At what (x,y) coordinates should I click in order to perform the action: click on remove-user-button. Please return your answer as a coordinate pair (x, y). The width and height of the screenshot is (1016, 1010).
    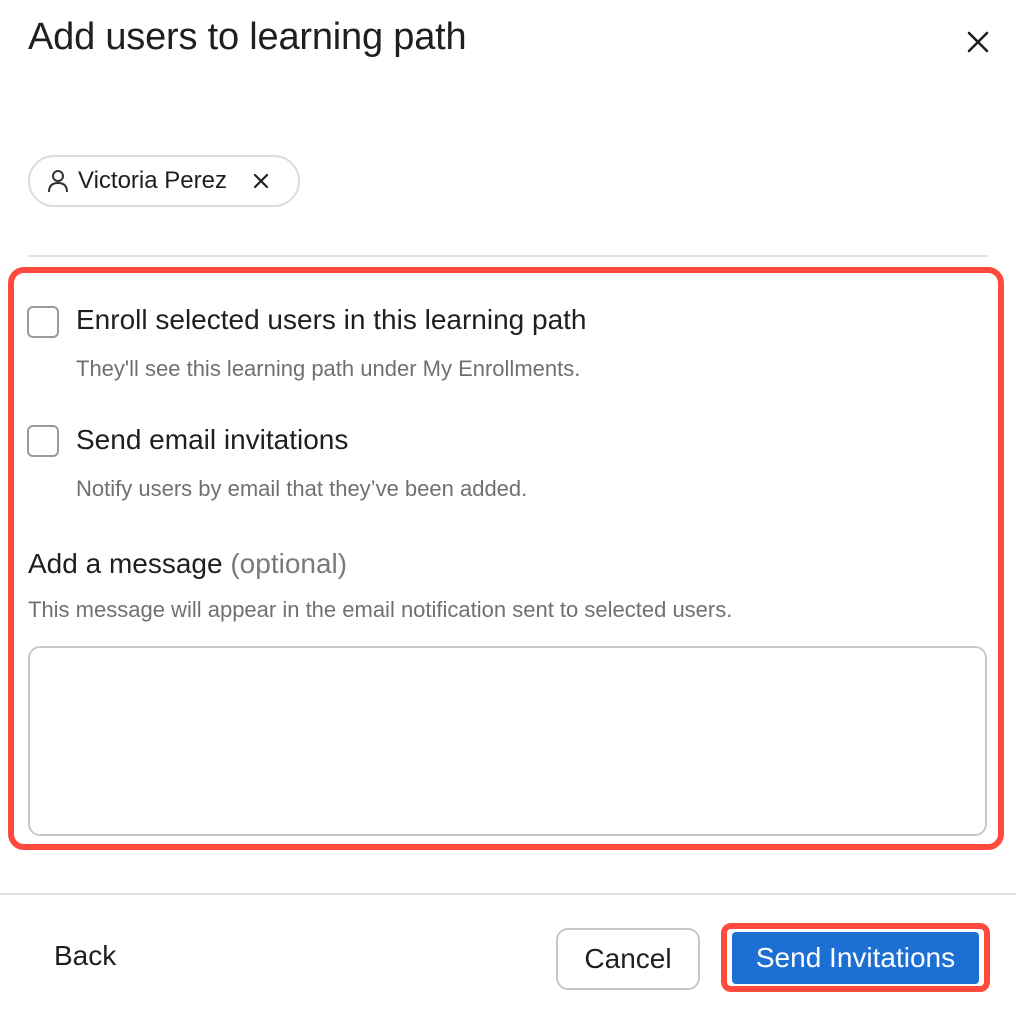
    Looking at the image, I should click on (261, 181).